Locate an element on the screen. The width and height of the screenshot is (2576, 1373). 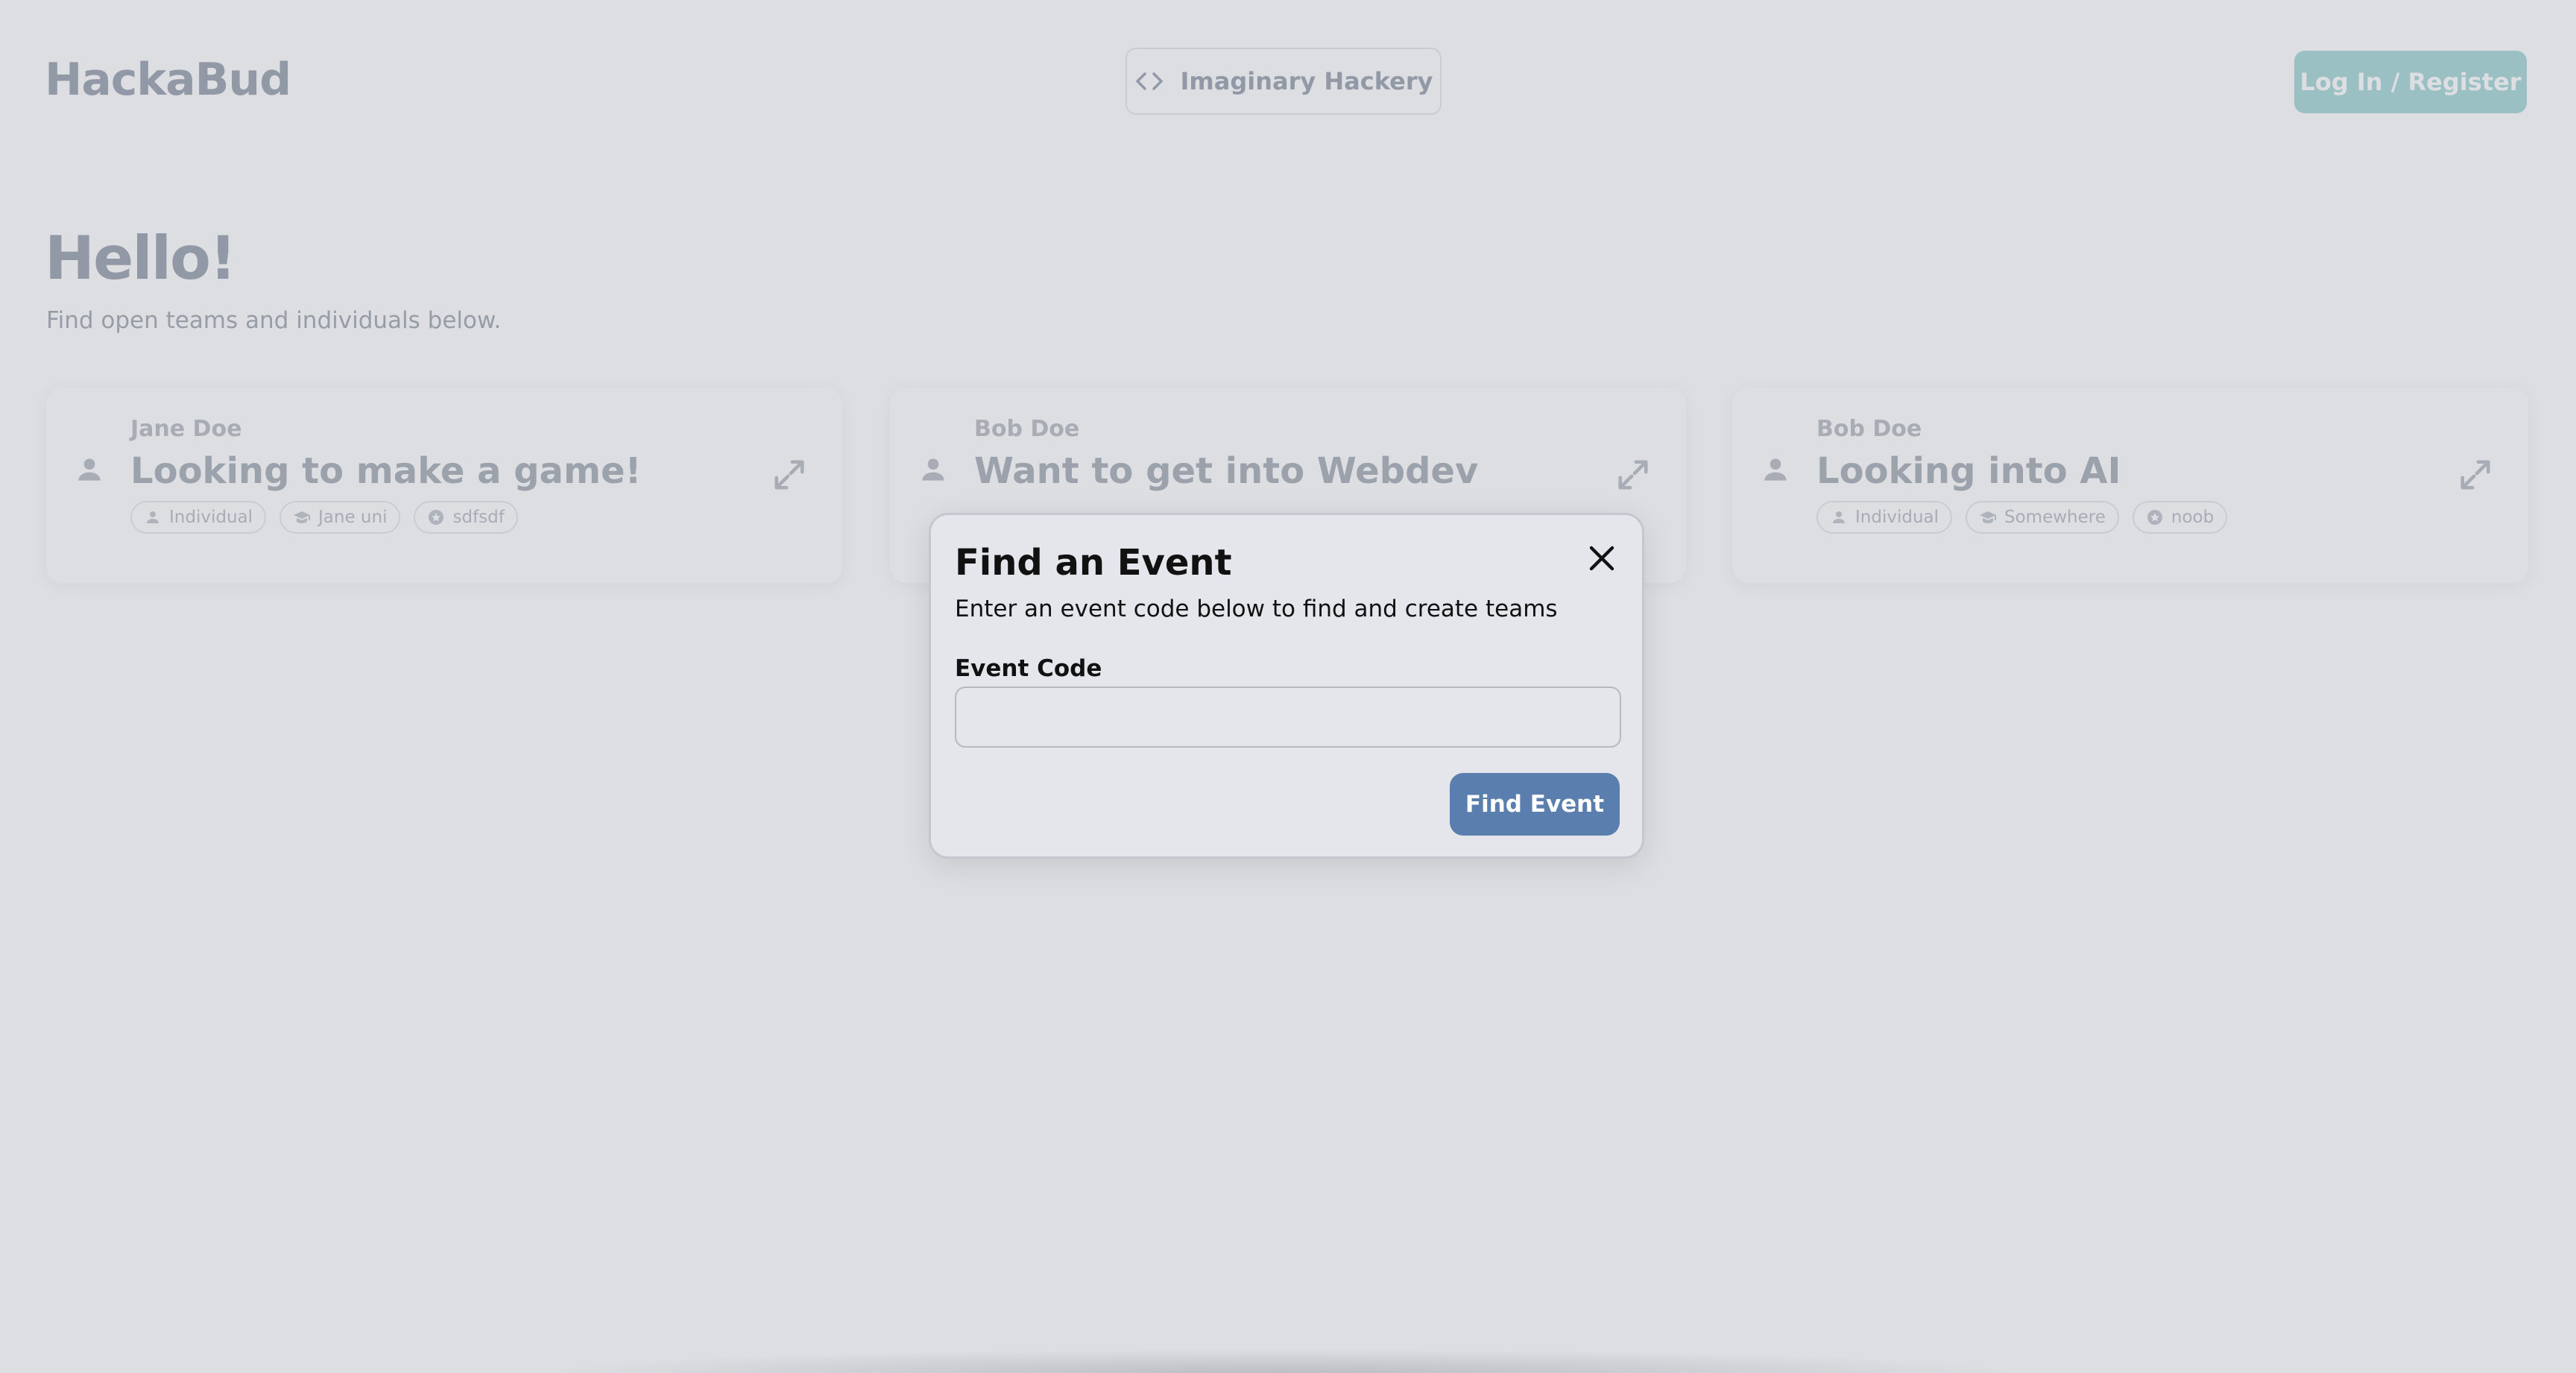
event-code-label: Event Code is located at coordinates (1028, 668).